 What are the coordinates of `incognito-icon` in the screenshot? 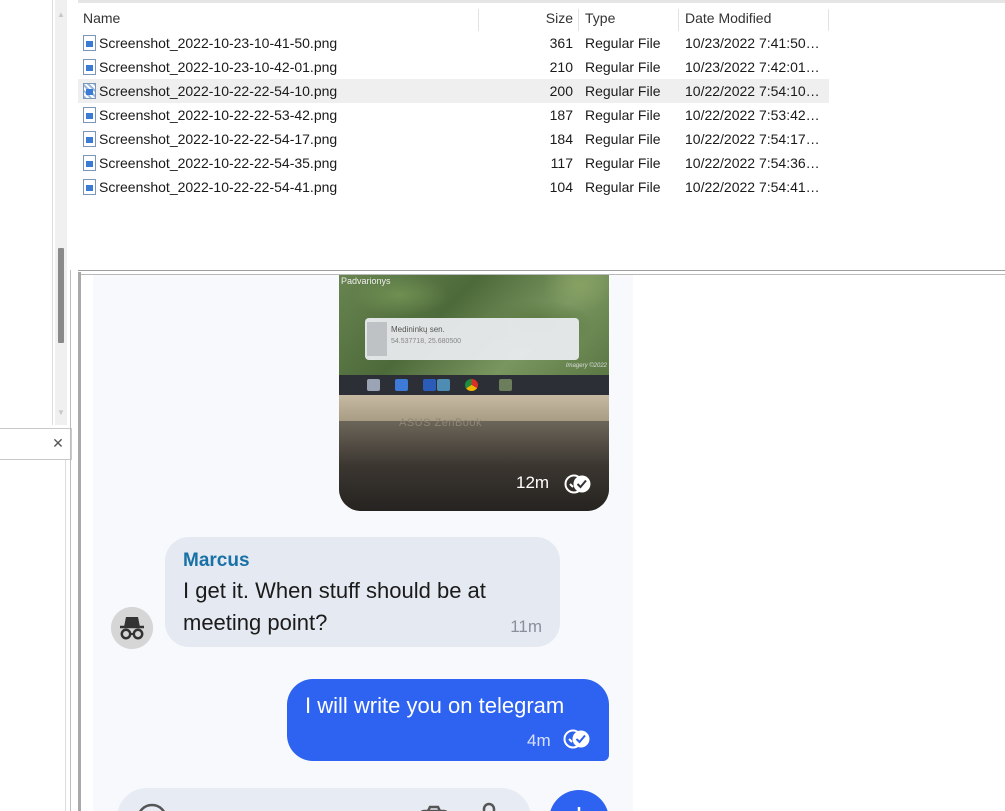 It's located at (132, 628).